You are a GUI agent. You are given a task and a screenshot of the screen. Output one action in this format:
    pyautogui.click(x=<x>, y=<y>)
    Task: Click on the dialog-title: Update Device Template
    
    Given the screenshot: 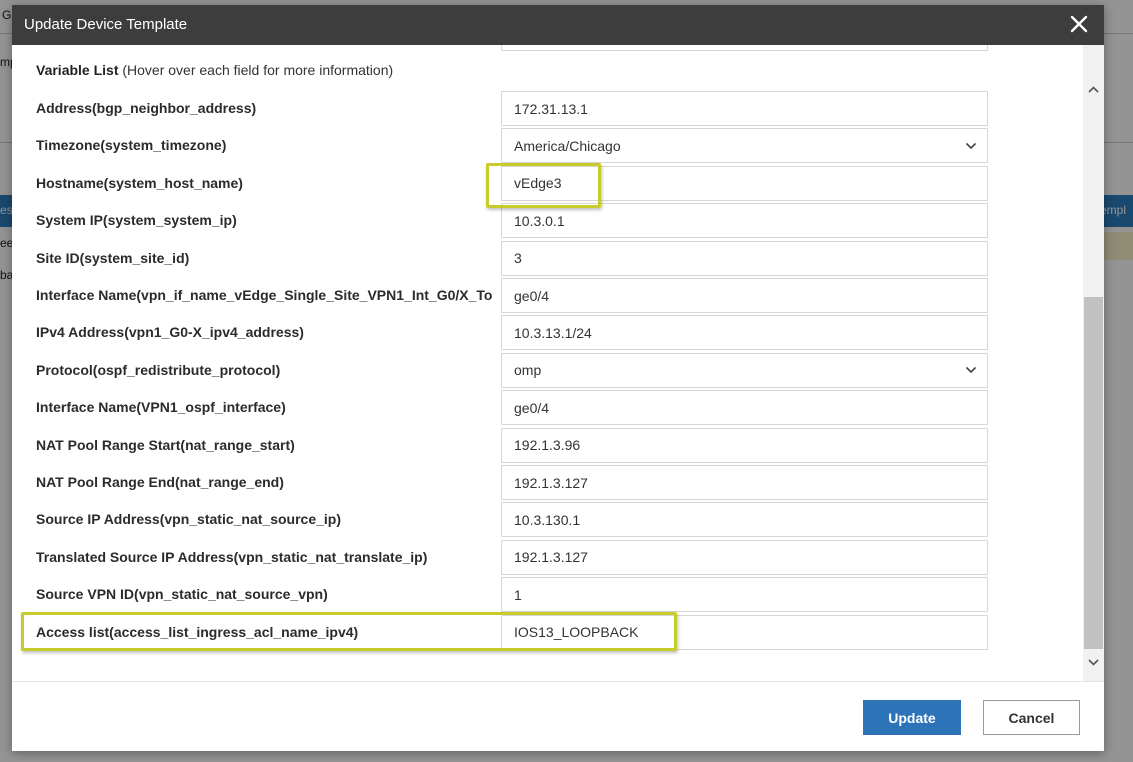 What is the action you would take?
    pyautogui.click(x=106, y=24)
    